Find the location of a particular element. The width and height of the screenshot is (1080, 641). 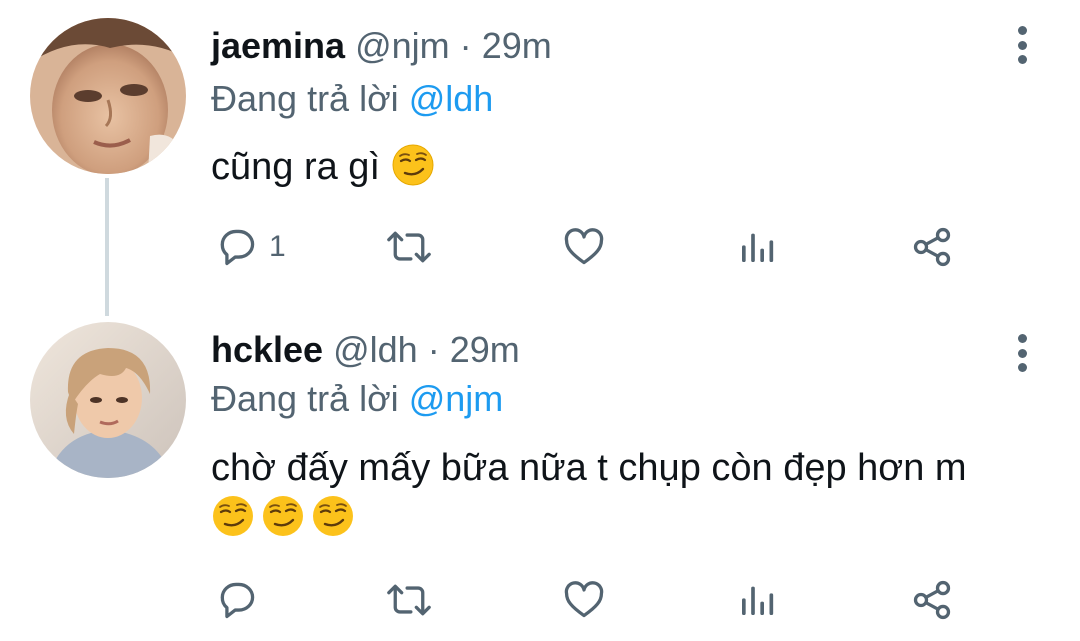

tweet-actions: 1 is located at coordinates (591, 247).